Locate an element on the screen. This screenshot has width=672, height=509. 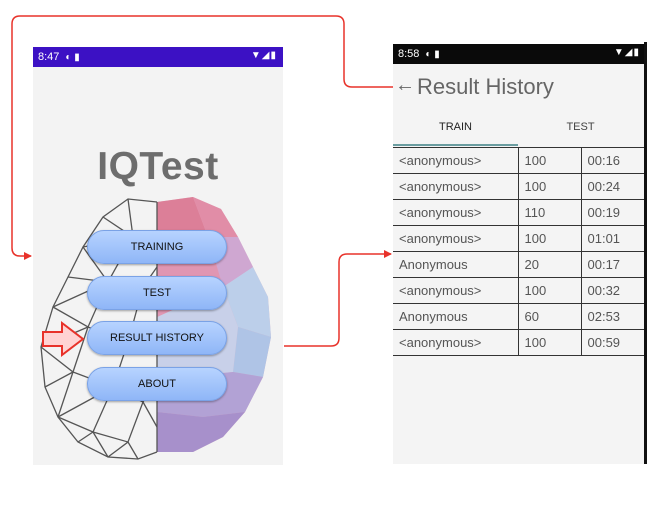
table-row: <anonymous> 100 00:59 is located at coordinates (519, 342).